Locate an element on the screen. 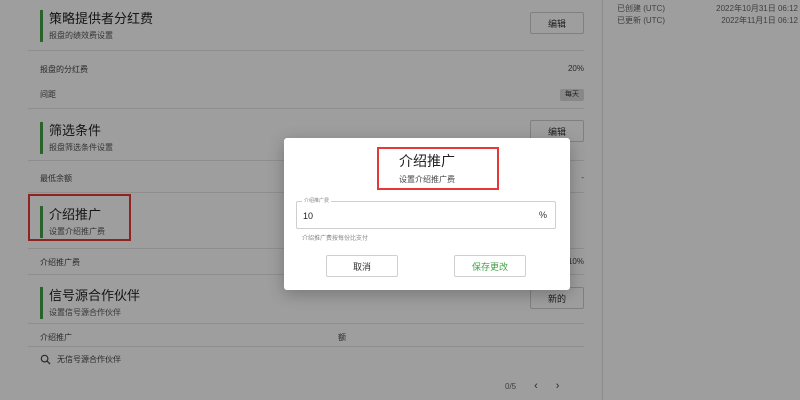 The image size is (800, 400). field-label: 介绍推广费 is located at coordinates (317, 201).